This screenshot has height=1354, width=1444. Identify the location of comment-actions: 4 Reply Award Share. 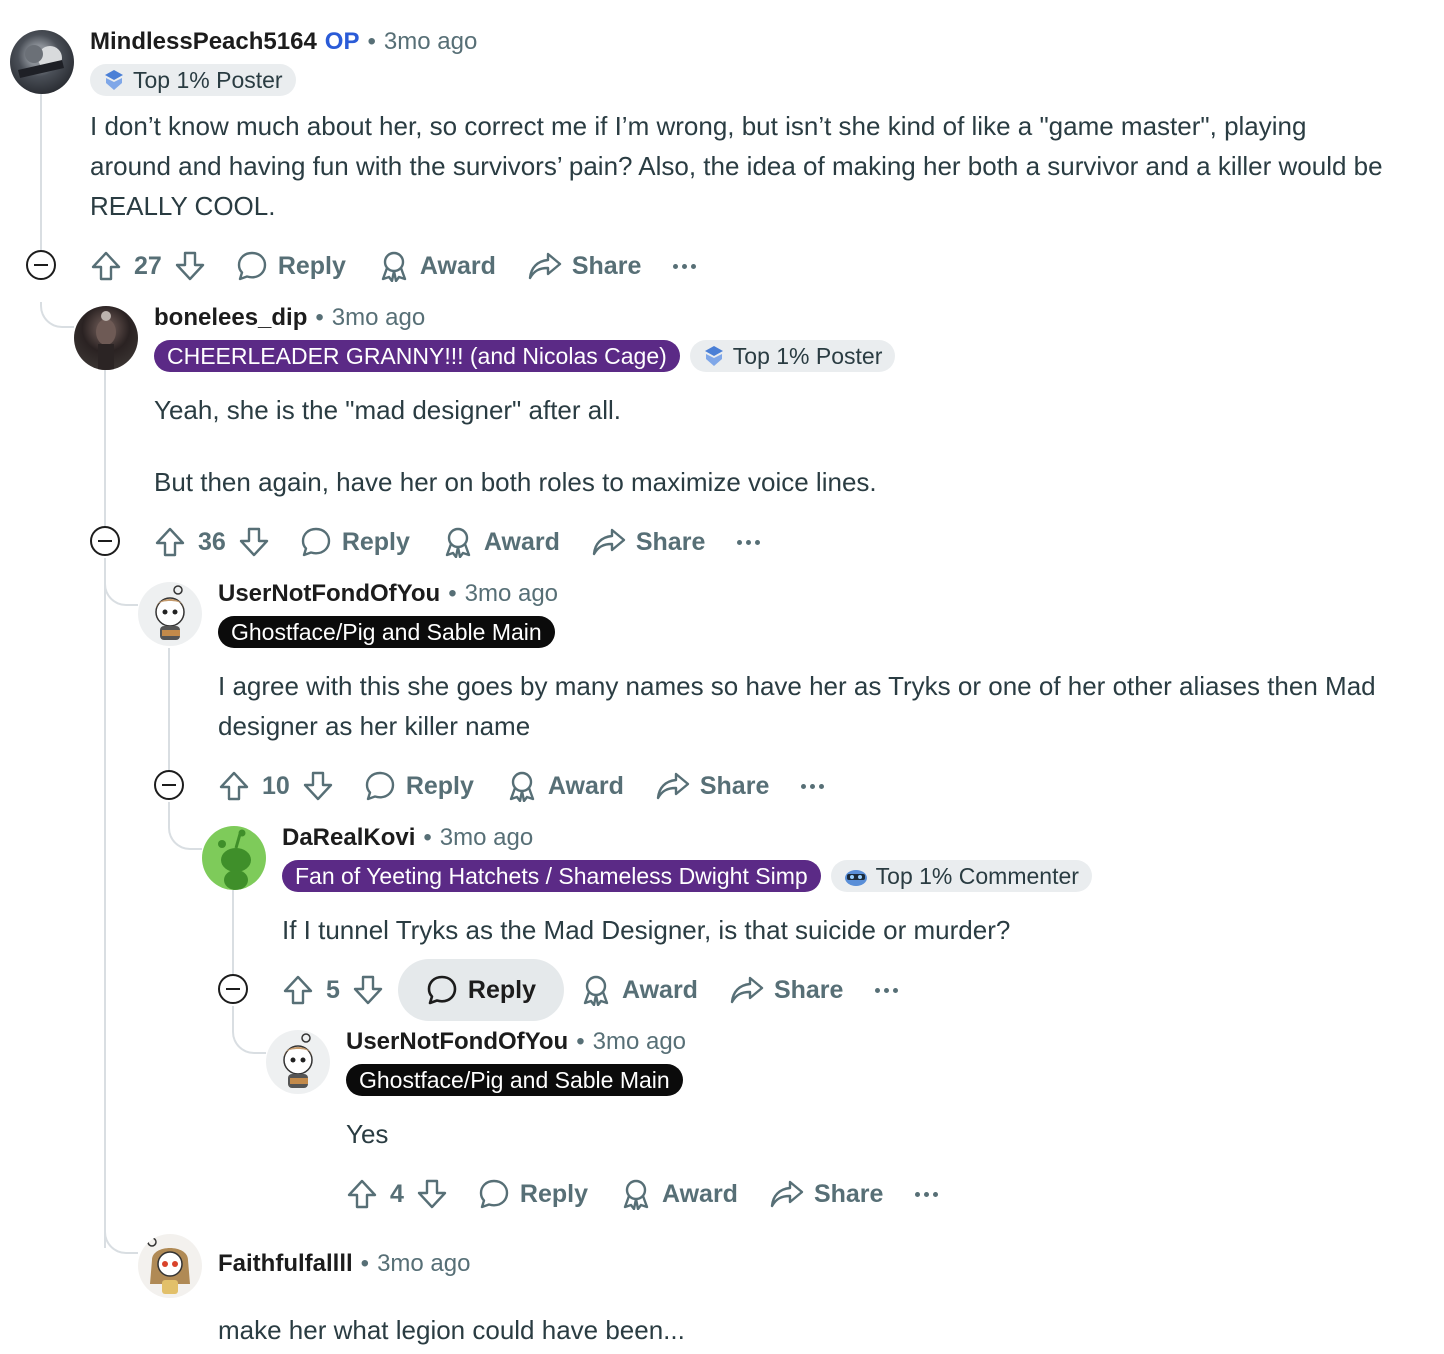
(650, 1194).